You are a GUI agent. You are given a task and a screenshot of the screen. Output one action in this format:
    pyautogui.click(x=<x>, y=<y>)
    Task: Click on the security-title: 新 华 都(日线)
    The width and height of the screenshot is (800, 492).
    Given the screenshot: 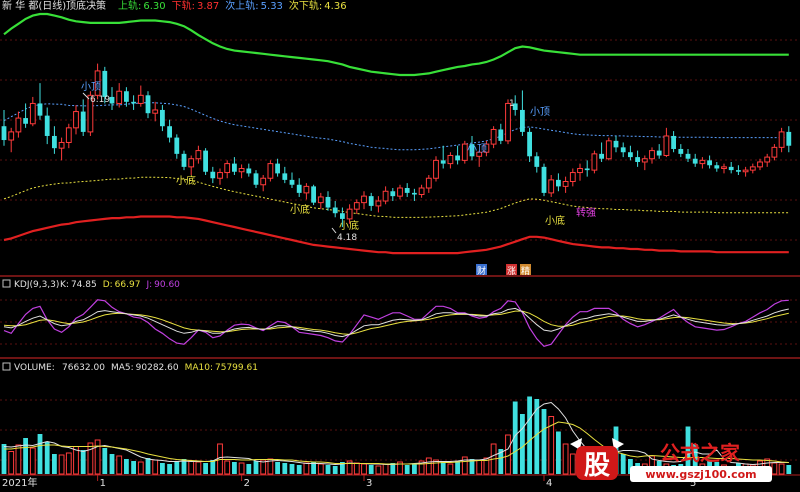 What is the action you would take?
    pyautogui.click(x=34, y=6)
    